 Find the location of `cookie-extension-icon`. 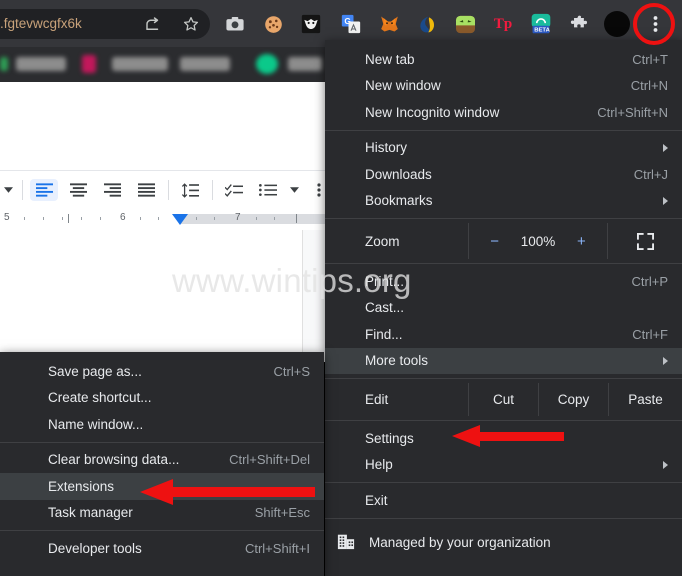

cookie-extension-icon is located at coordinates (273, 24).